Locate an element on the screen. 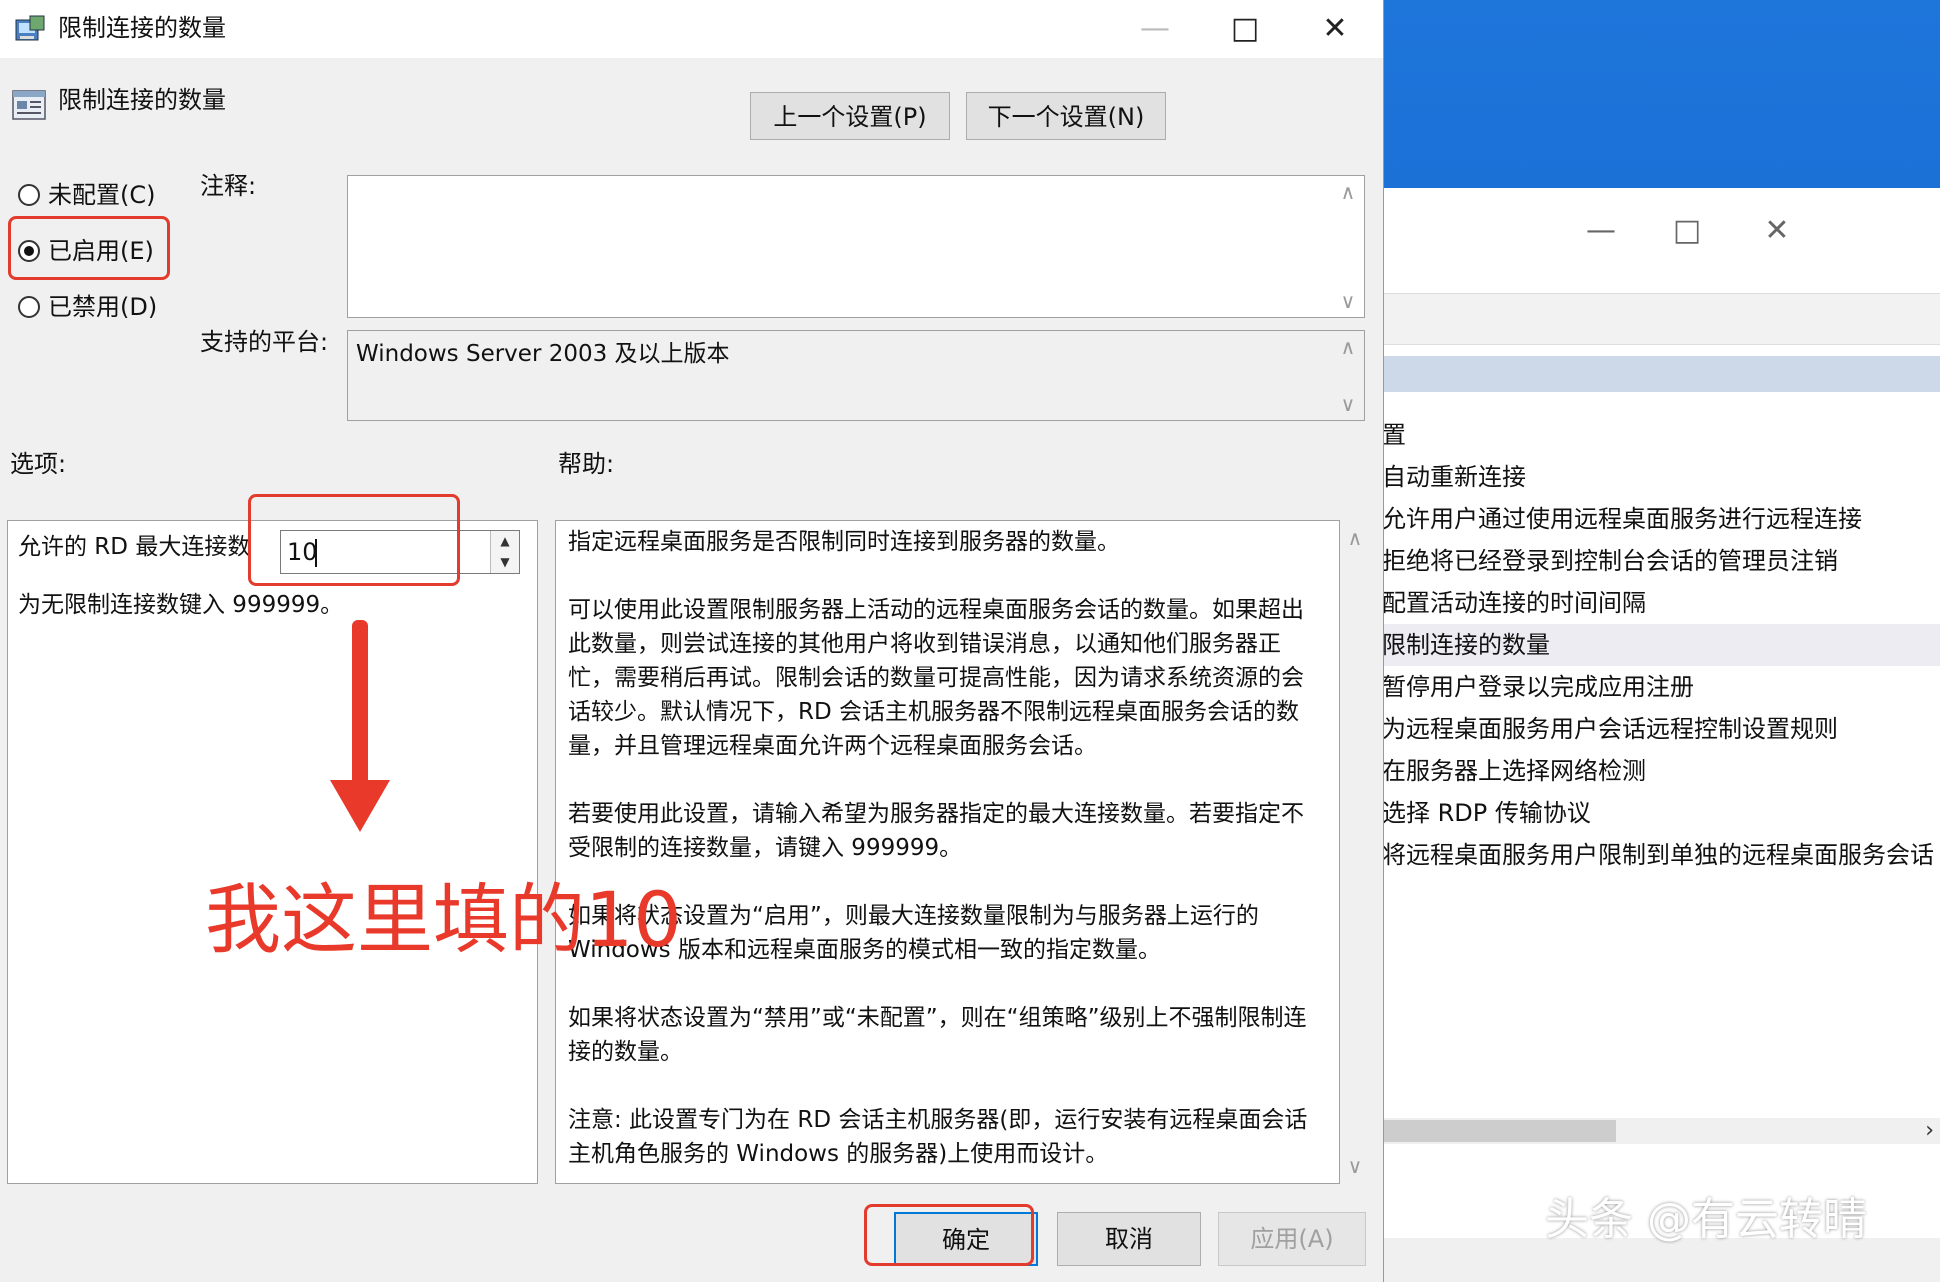  next-setting-button: 下一个设置(N) is located at coordinates (1066, 116).